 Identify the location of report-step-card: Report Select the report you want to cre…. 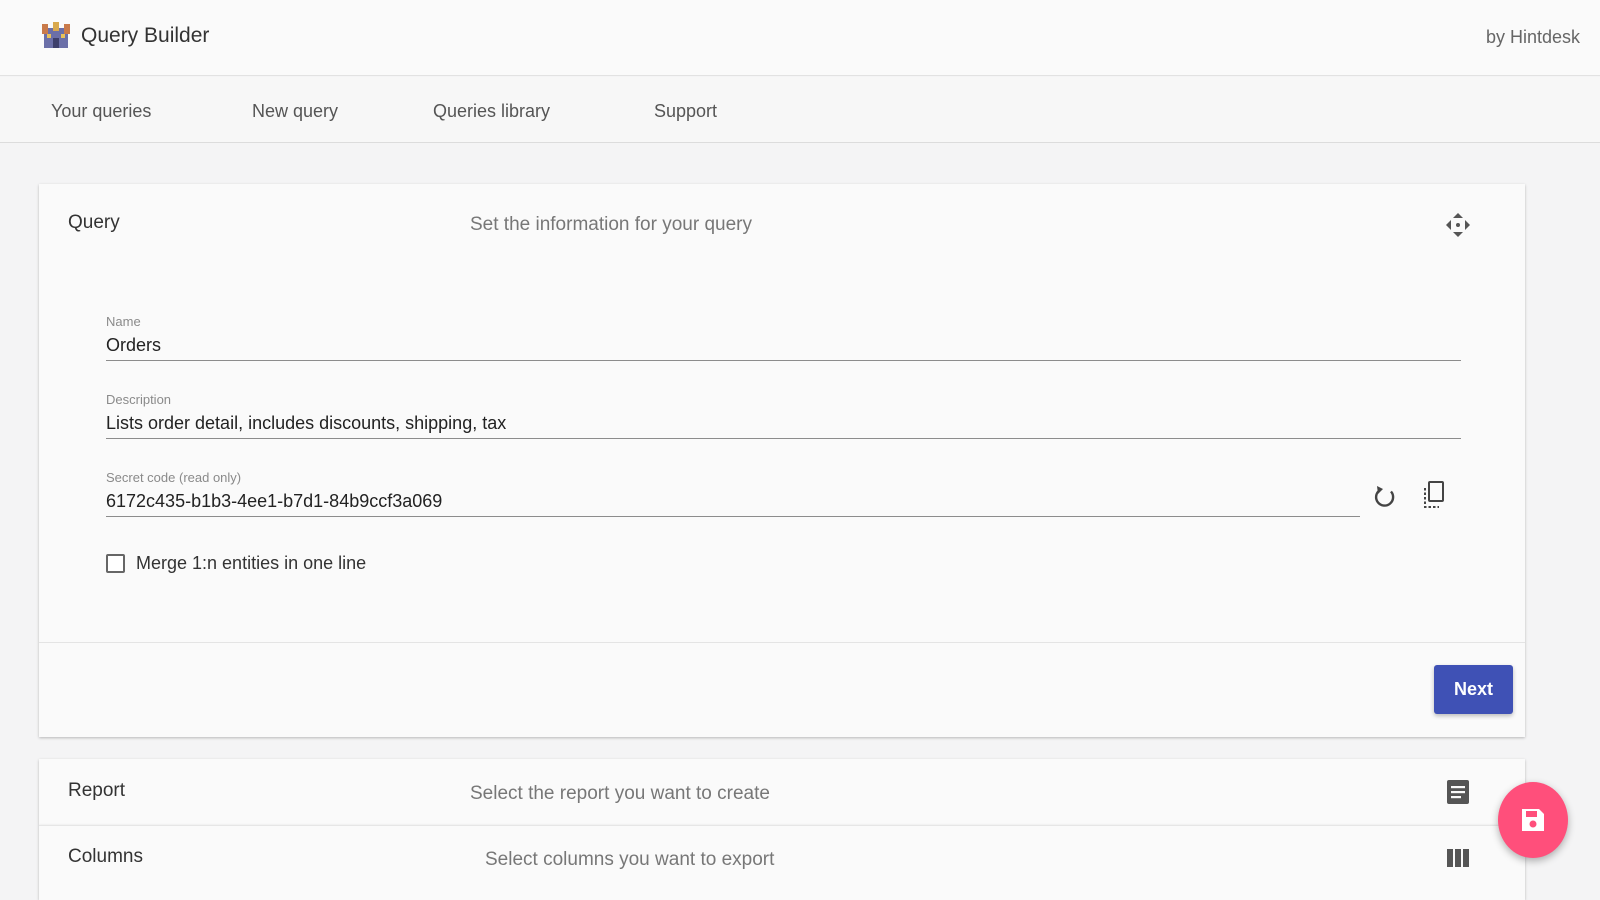
(782, 792).